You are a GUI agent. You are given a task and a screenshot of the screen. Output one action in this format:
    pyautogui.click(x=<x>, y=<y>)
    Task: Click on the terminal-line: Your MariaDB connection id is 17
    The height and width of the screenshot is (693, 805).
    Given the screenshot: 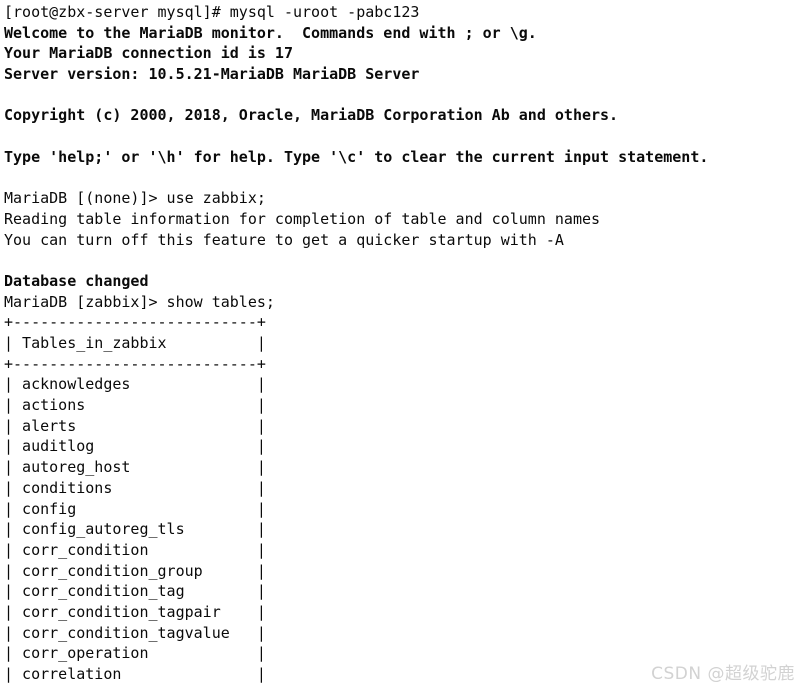 What is the action you would take?
    pyautogui.click(x=148, y=53)
    